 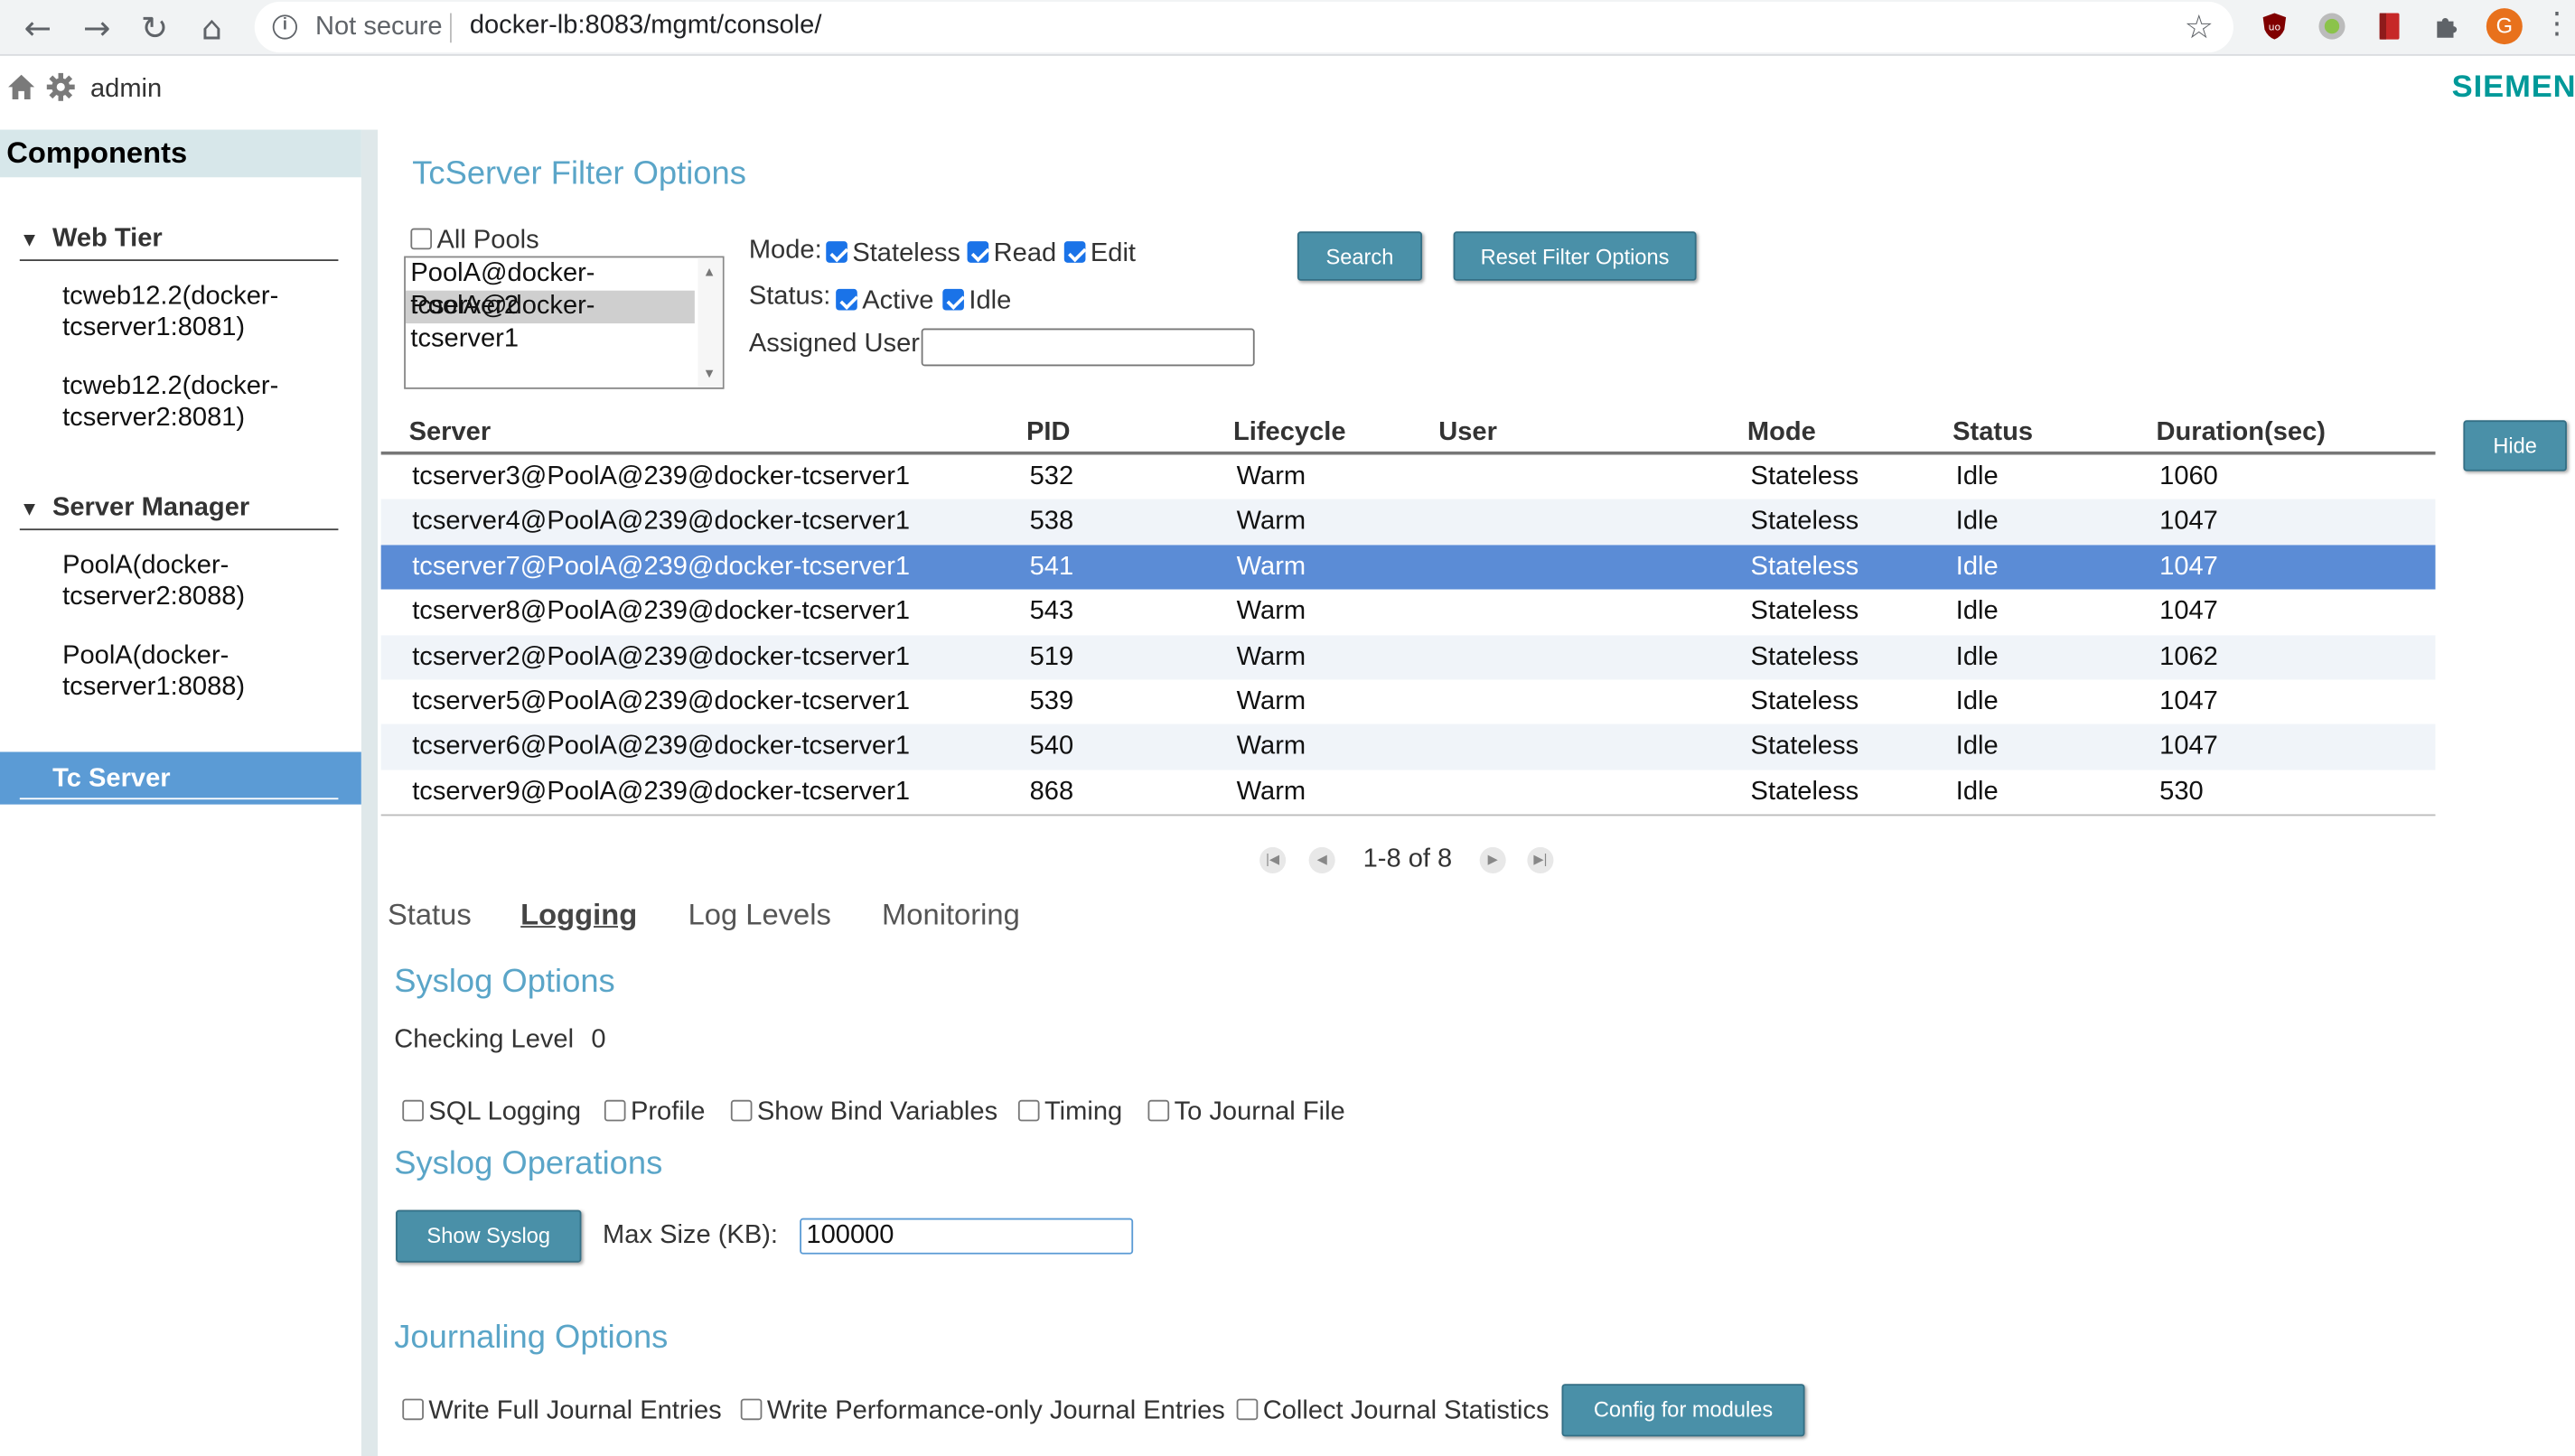 I want to click on reset-filter-button: Reset Filter Options, so click(x=1575, y=256).